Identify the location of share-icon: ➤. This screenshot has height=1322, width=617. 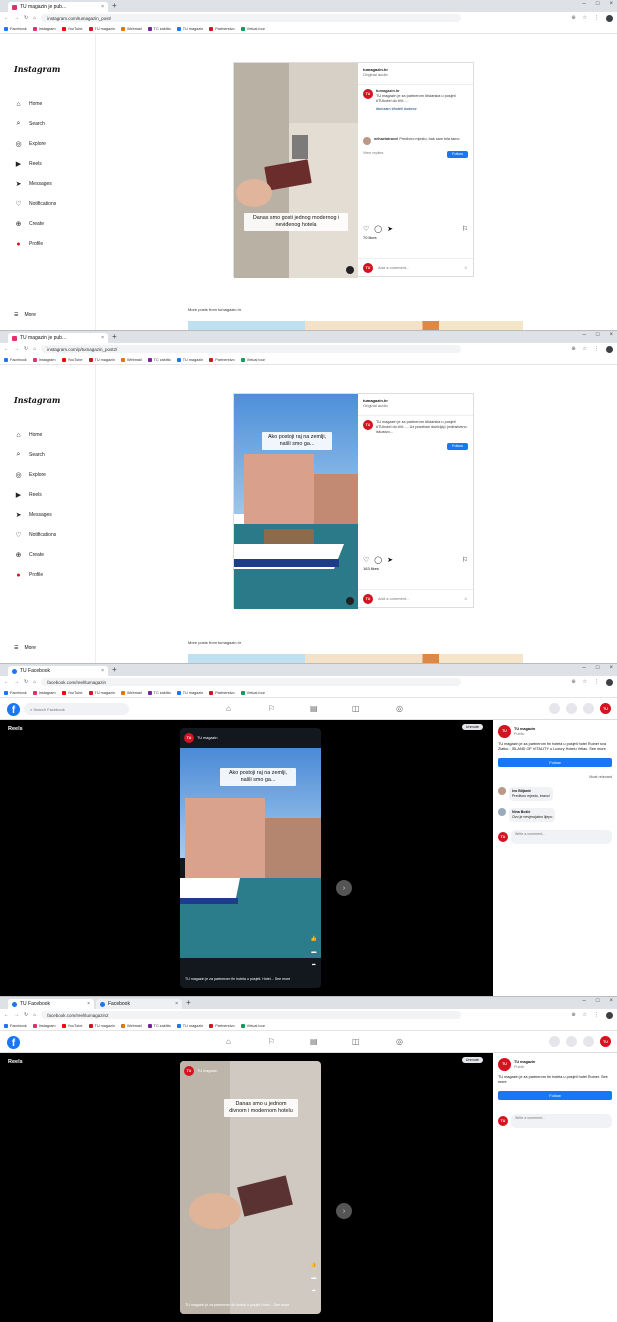
(390, 560).